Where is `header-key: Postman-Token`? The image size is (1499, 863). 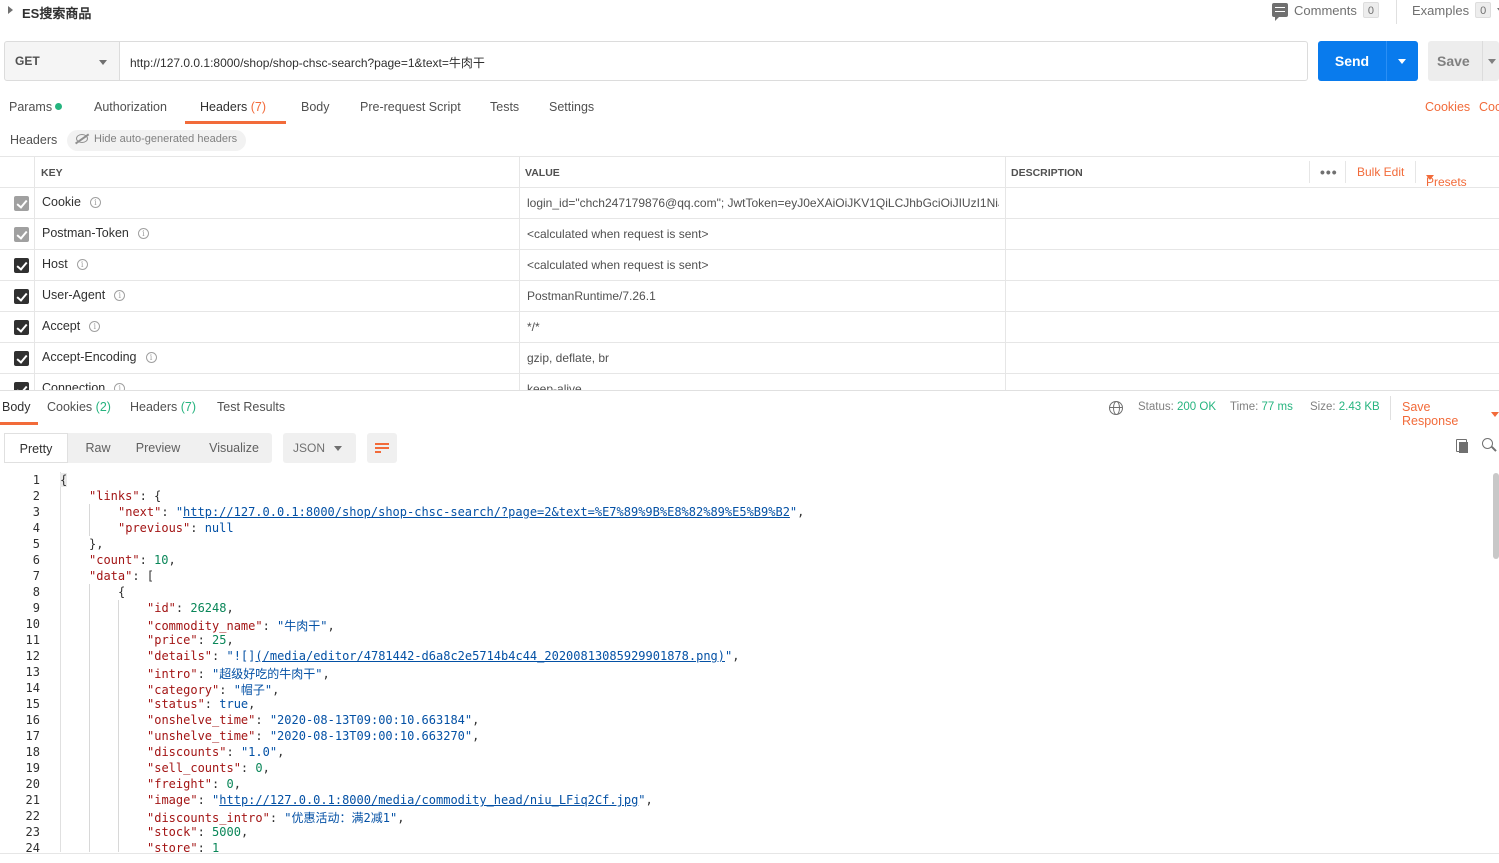
header-key: Postman-Token is located at coordinates (85, 233).